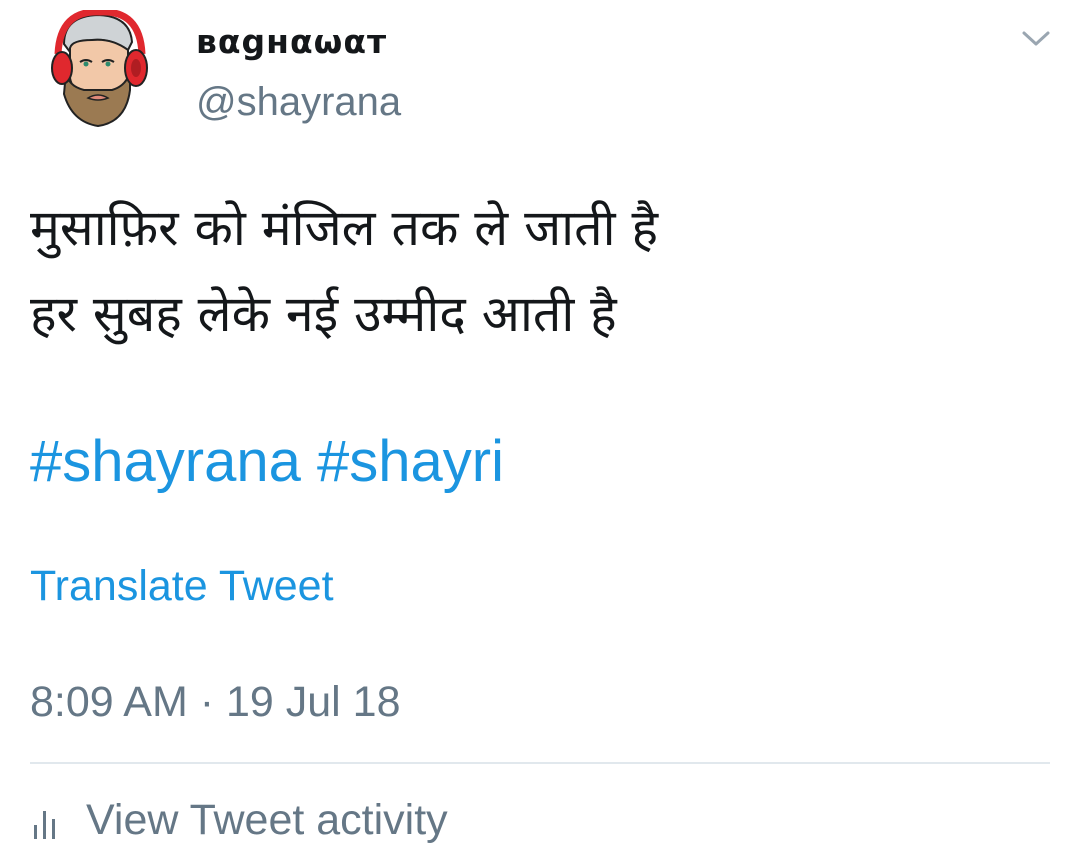 This screenshot has width=1080, height=865. I want to click on avatar, so click(100, 70).